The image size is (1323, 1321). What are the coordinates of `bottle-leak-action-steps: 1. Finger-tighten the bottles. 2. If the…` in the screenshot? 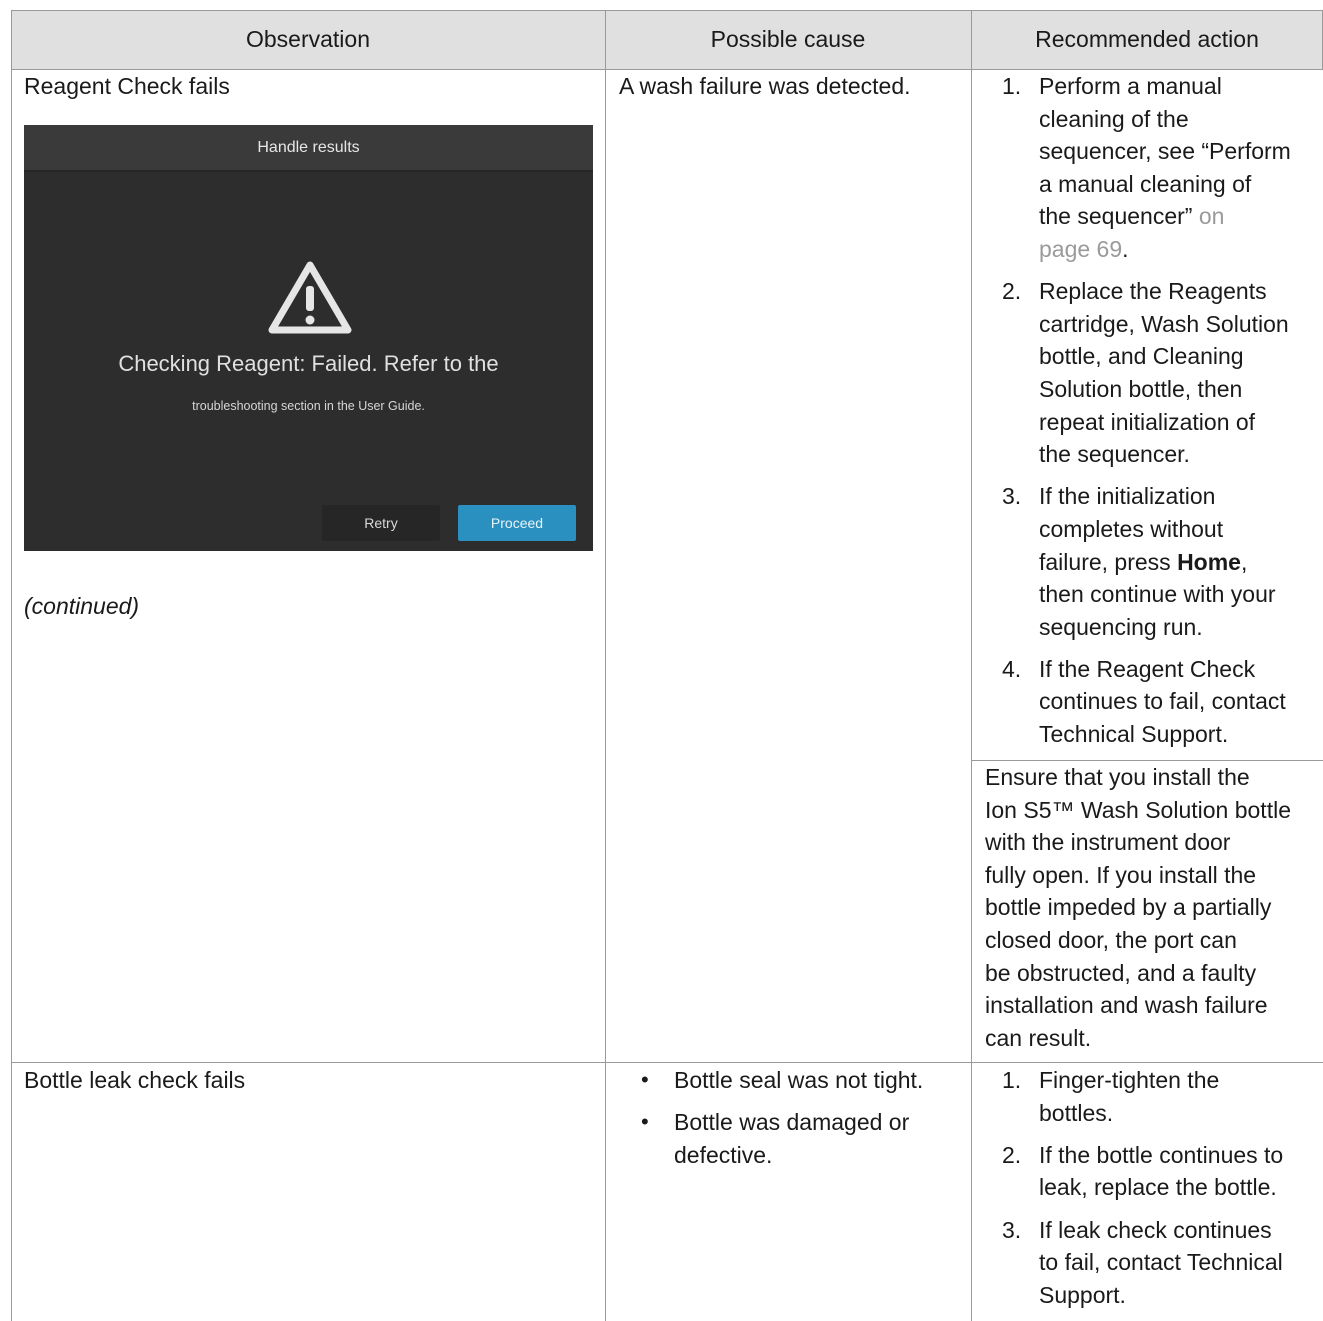 It's located at (1151, 1192).